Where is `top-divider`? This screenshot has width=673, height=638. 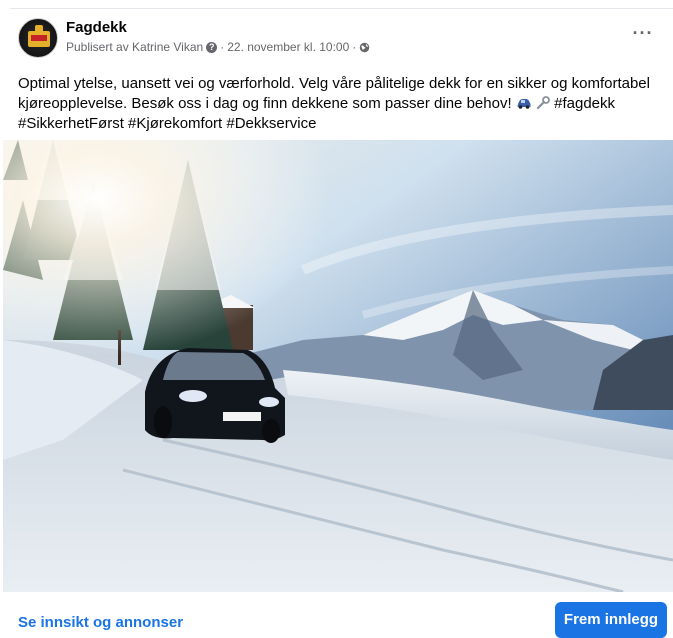 top-divider is located at coordinates (341, 8).